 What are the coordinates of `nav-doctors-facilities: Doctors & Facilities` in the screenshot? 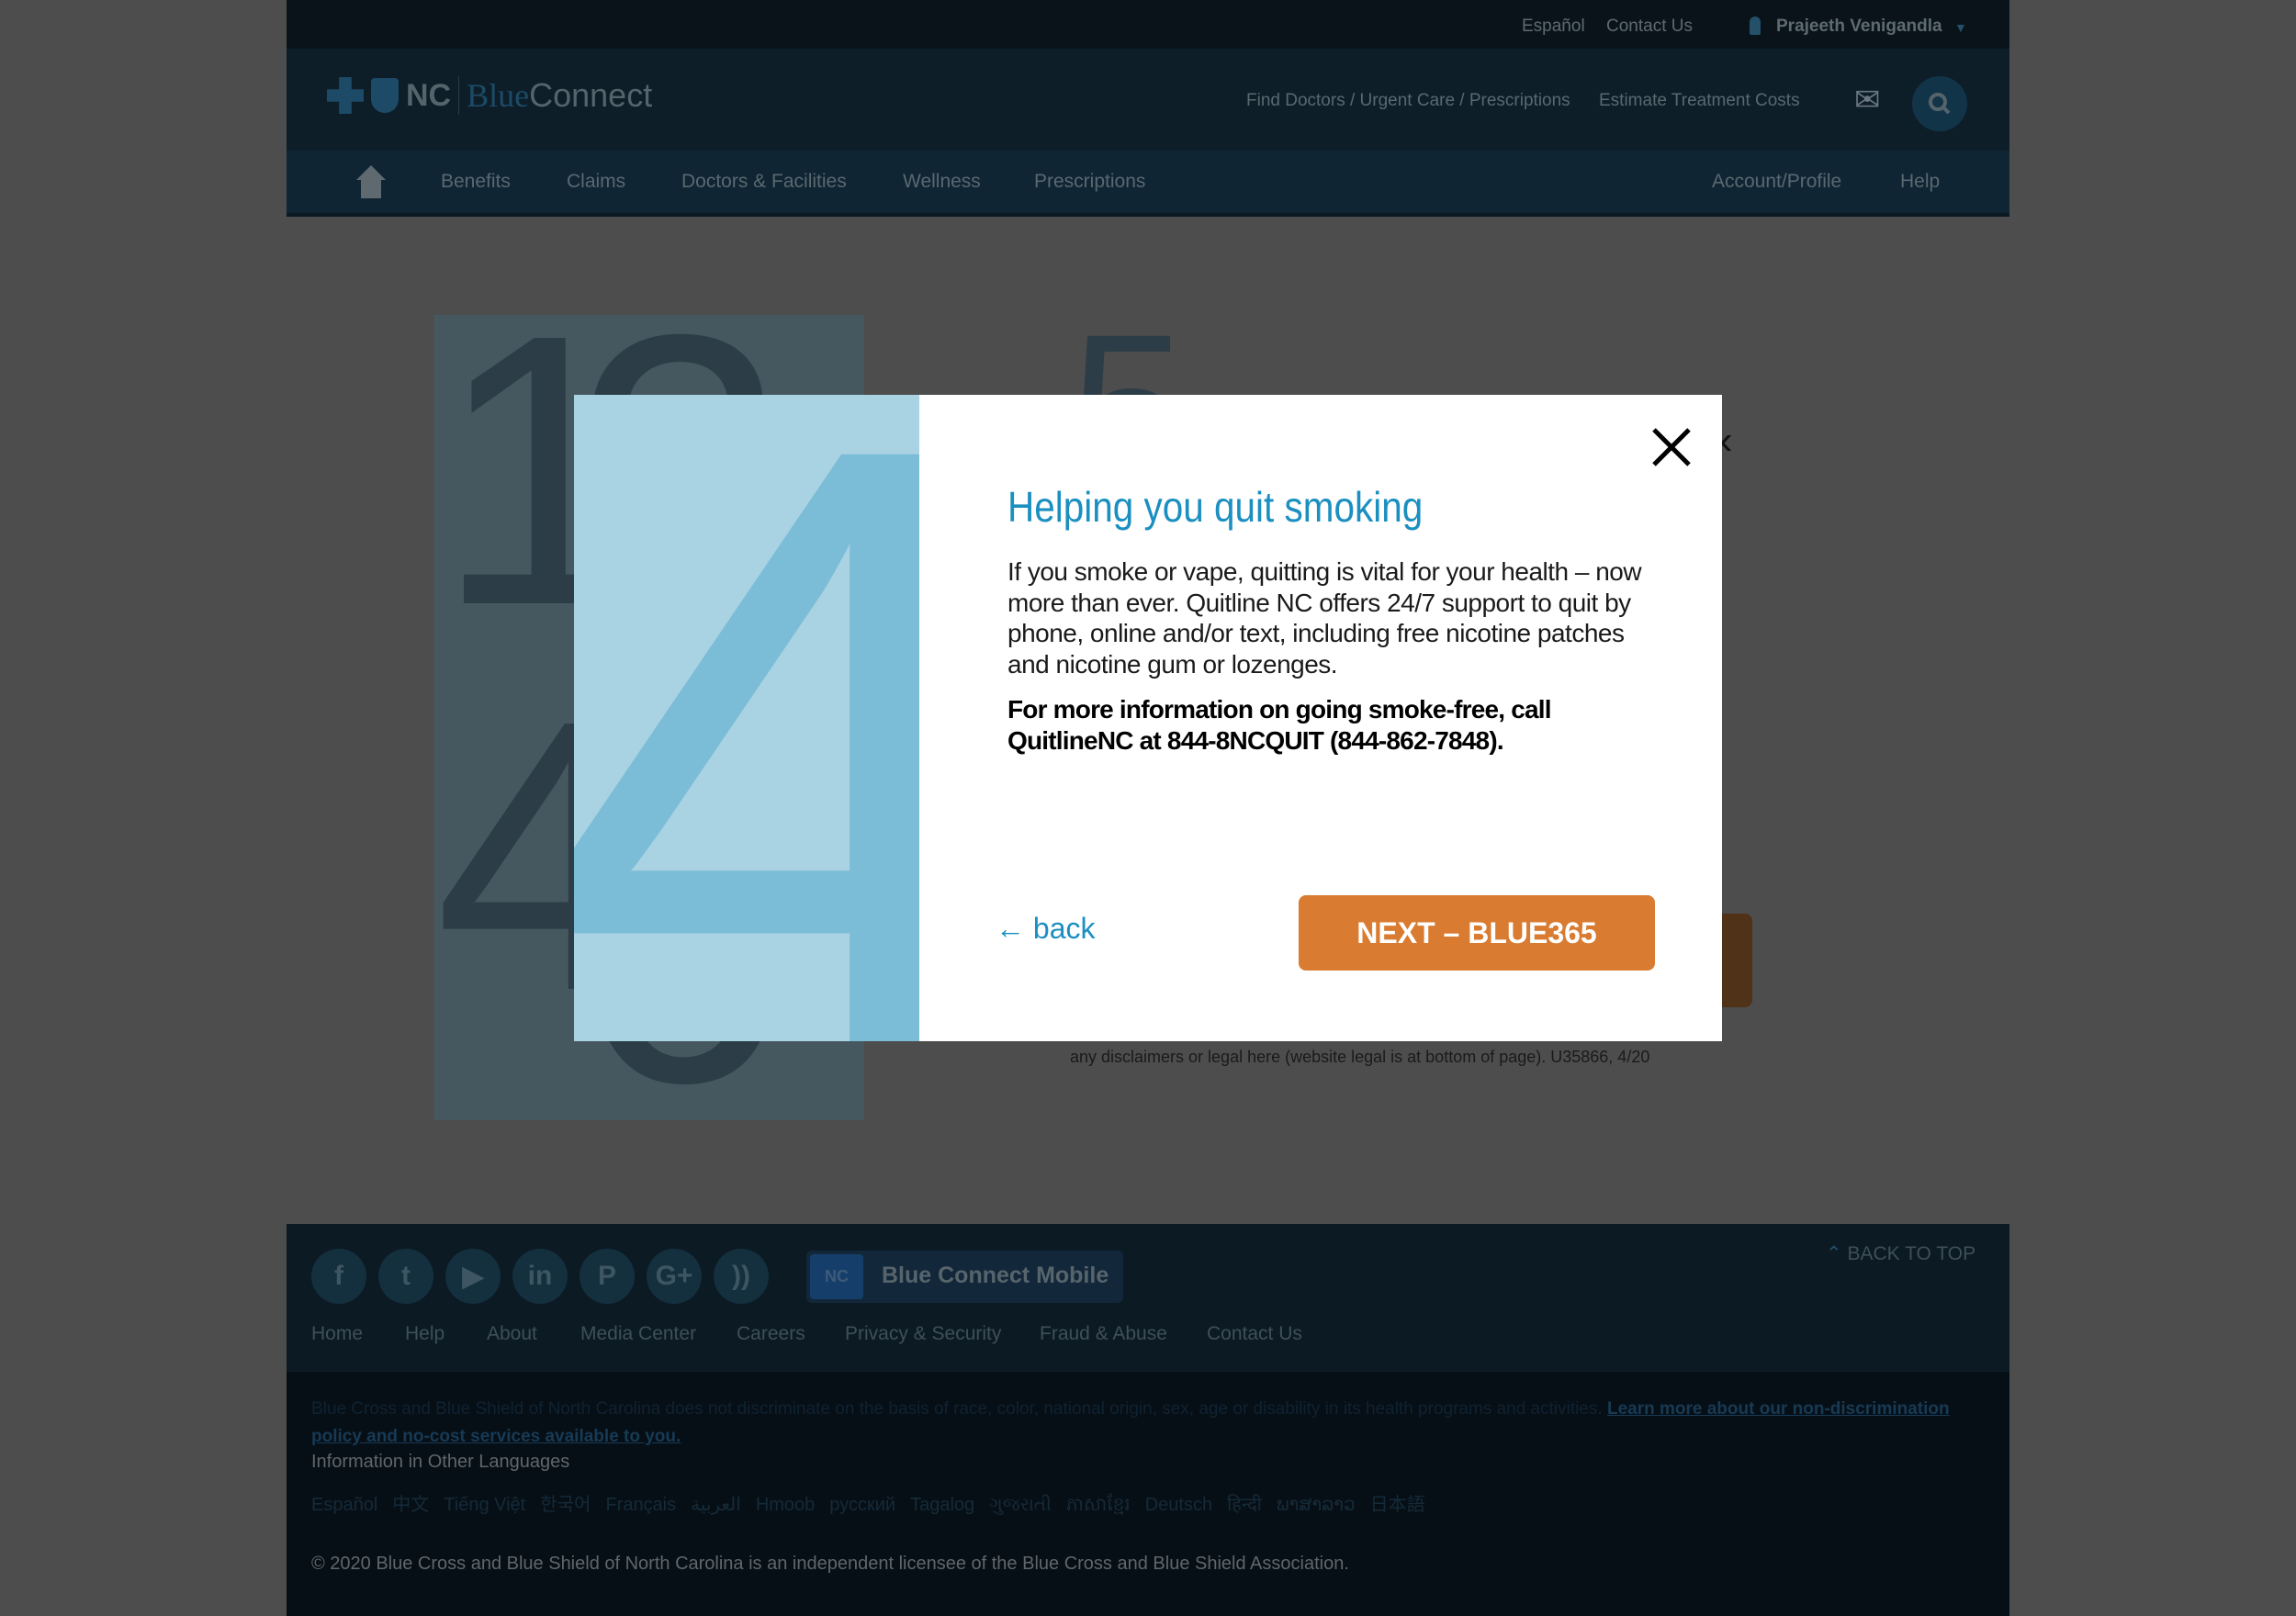 It's located at (764, 182).